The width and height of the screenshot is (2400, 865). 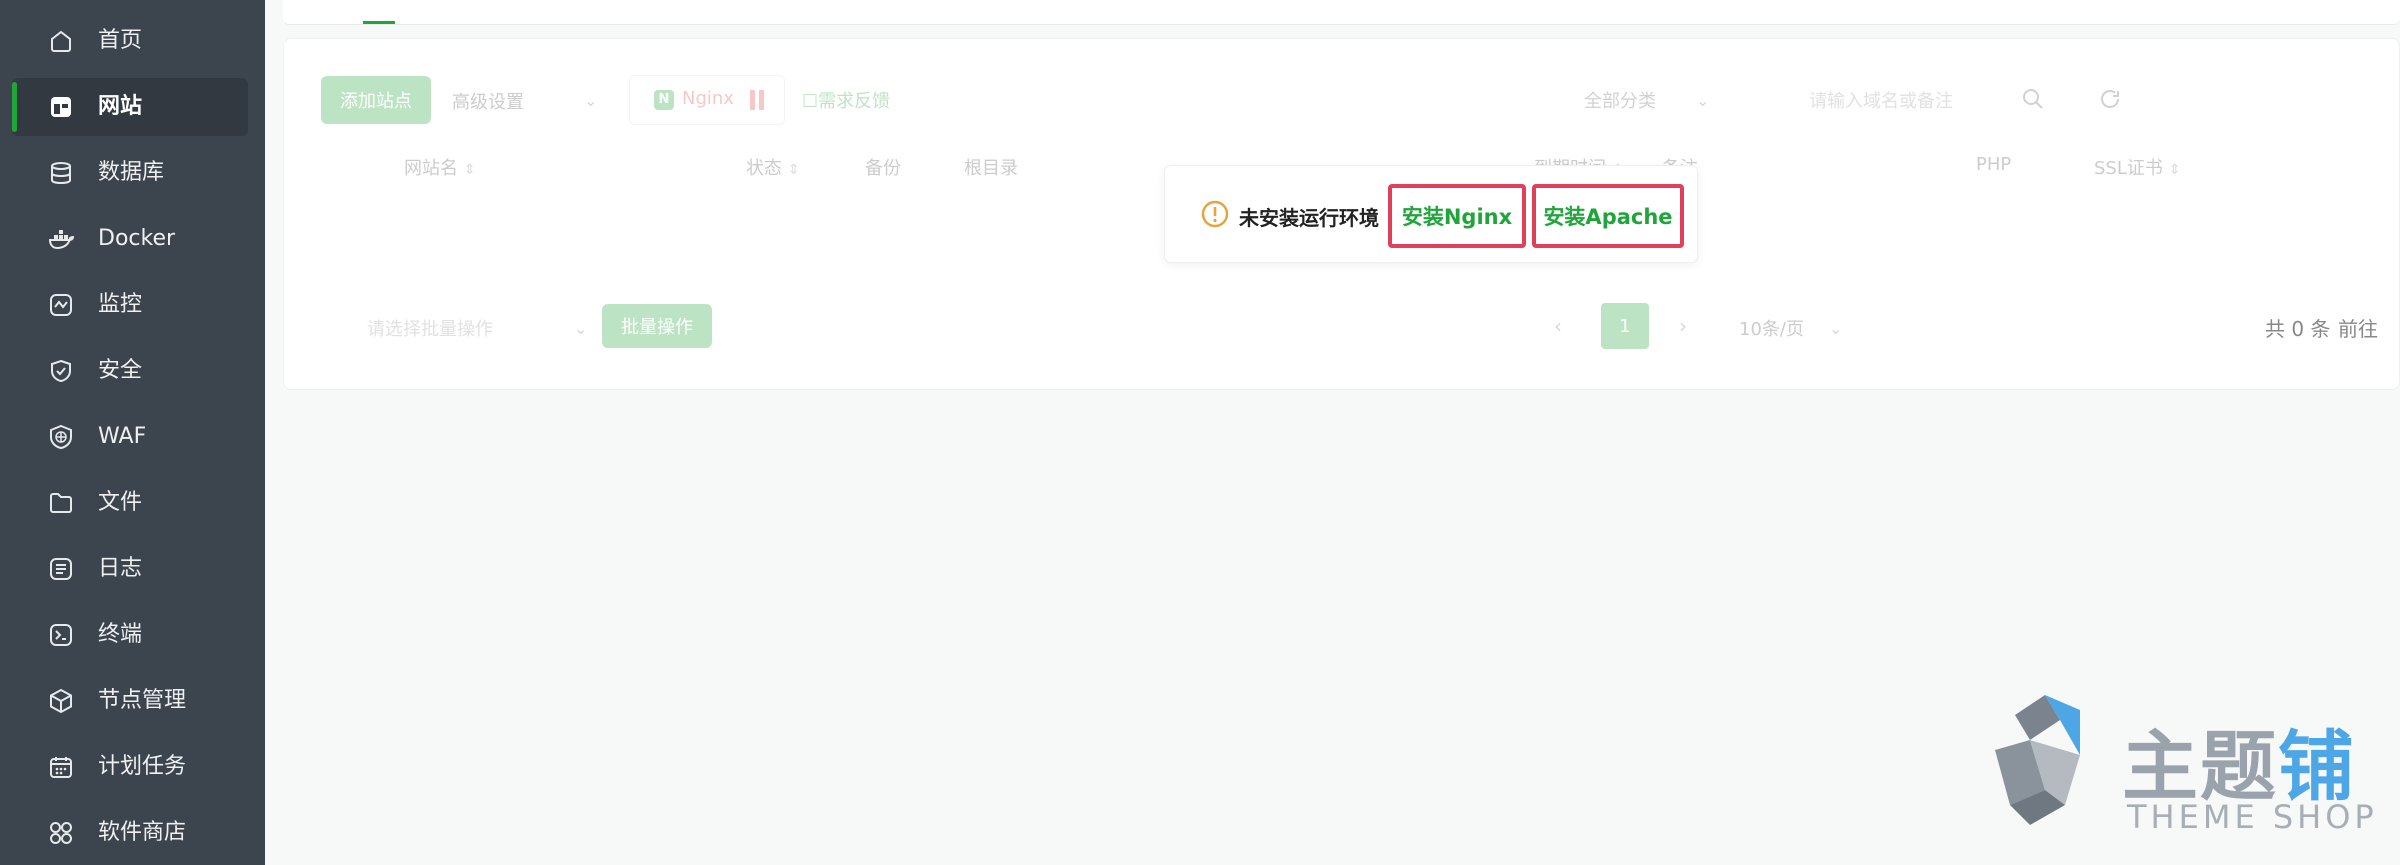 I want to click on store-icon, so click(x=61, y=833).